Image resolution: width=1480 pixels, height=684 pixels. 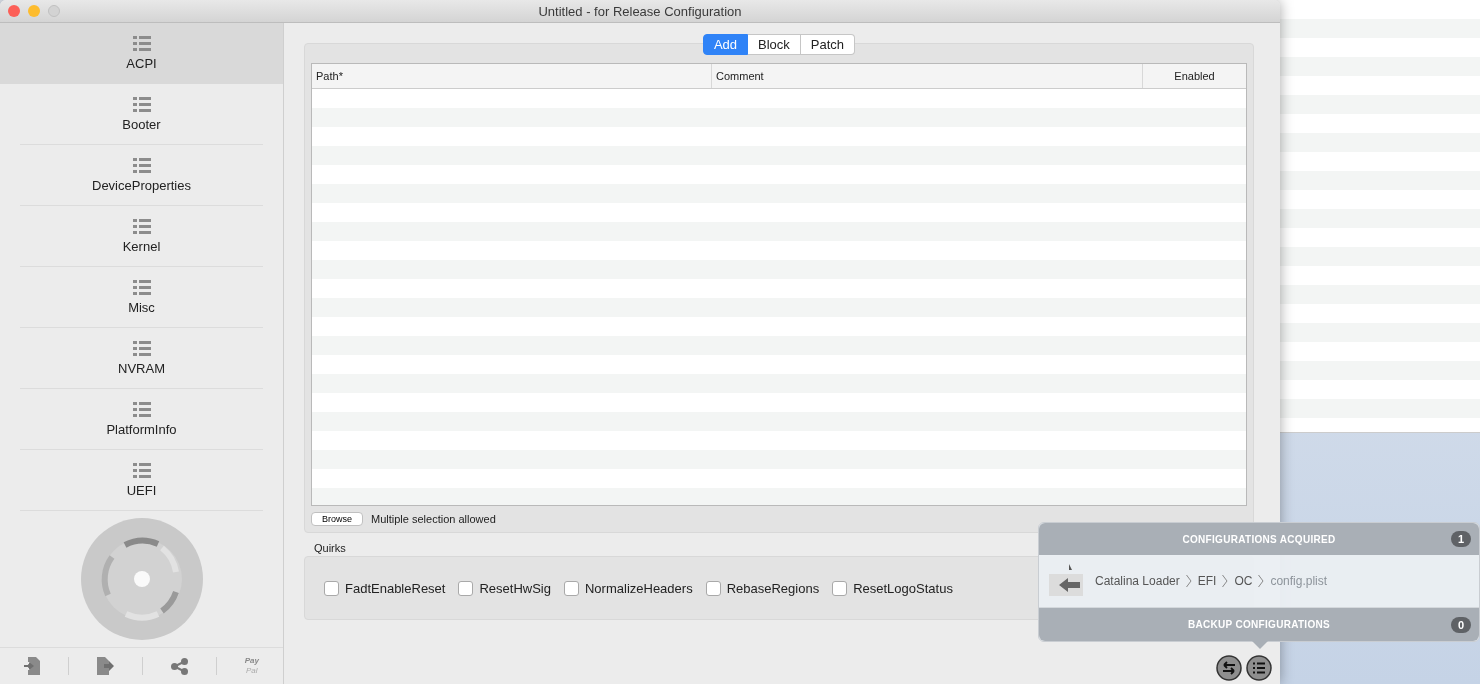 I want to click on section-title: BACKUP CONFIGURATIONS, so click(x=1258, y=624).